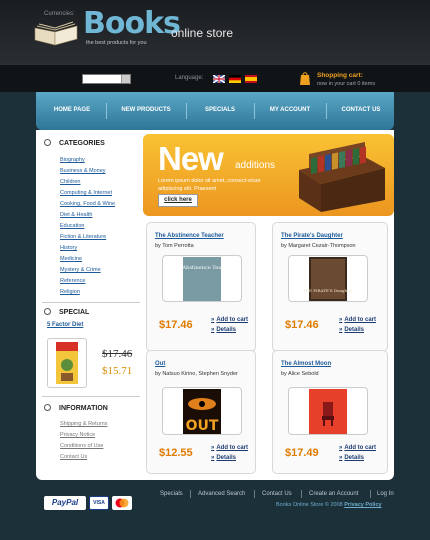 The height and width of the screenshot is (540, 430). I want to click on category-computing-internet: Computing & Internet, so click(86, 193).